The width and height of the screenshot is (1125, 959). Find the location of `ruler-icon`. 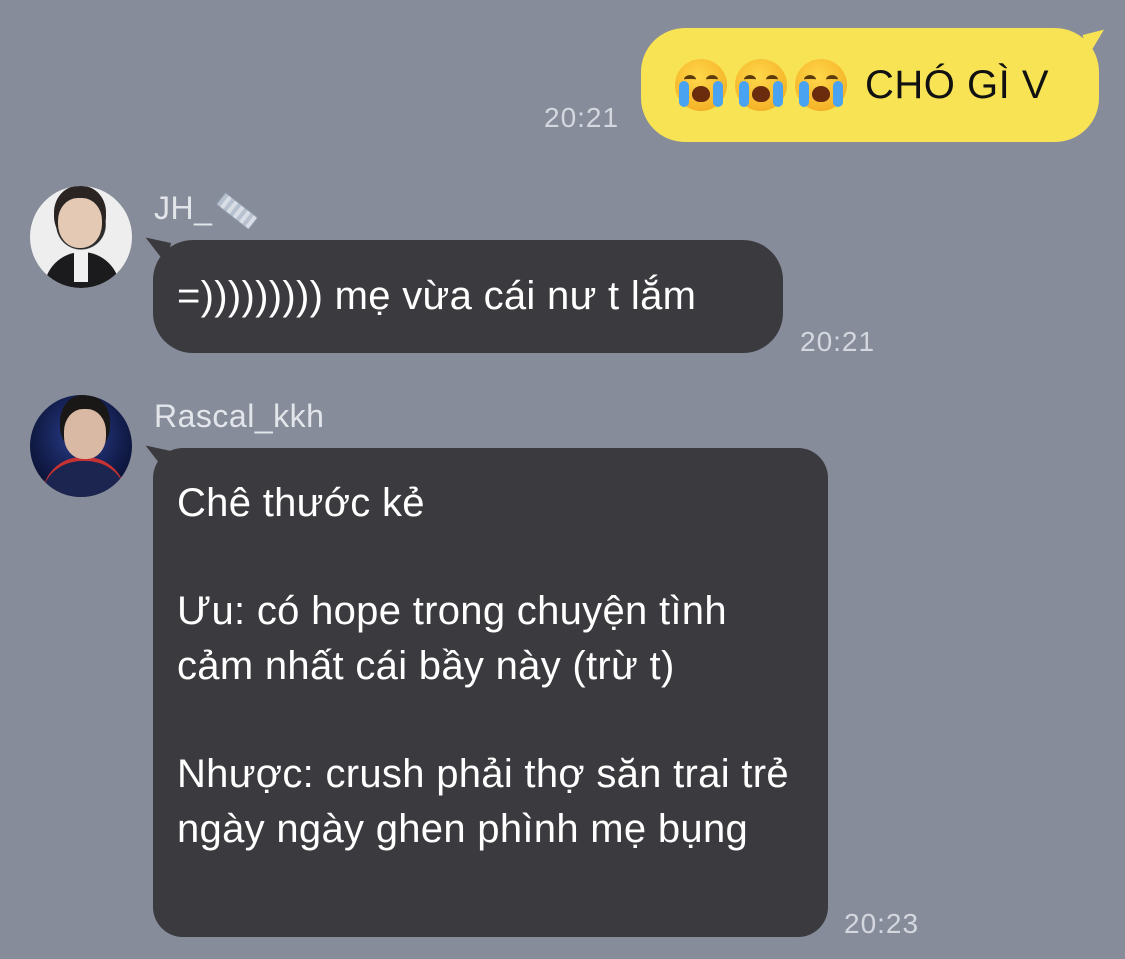

ruler-icon is located at coordinates (237, 210).